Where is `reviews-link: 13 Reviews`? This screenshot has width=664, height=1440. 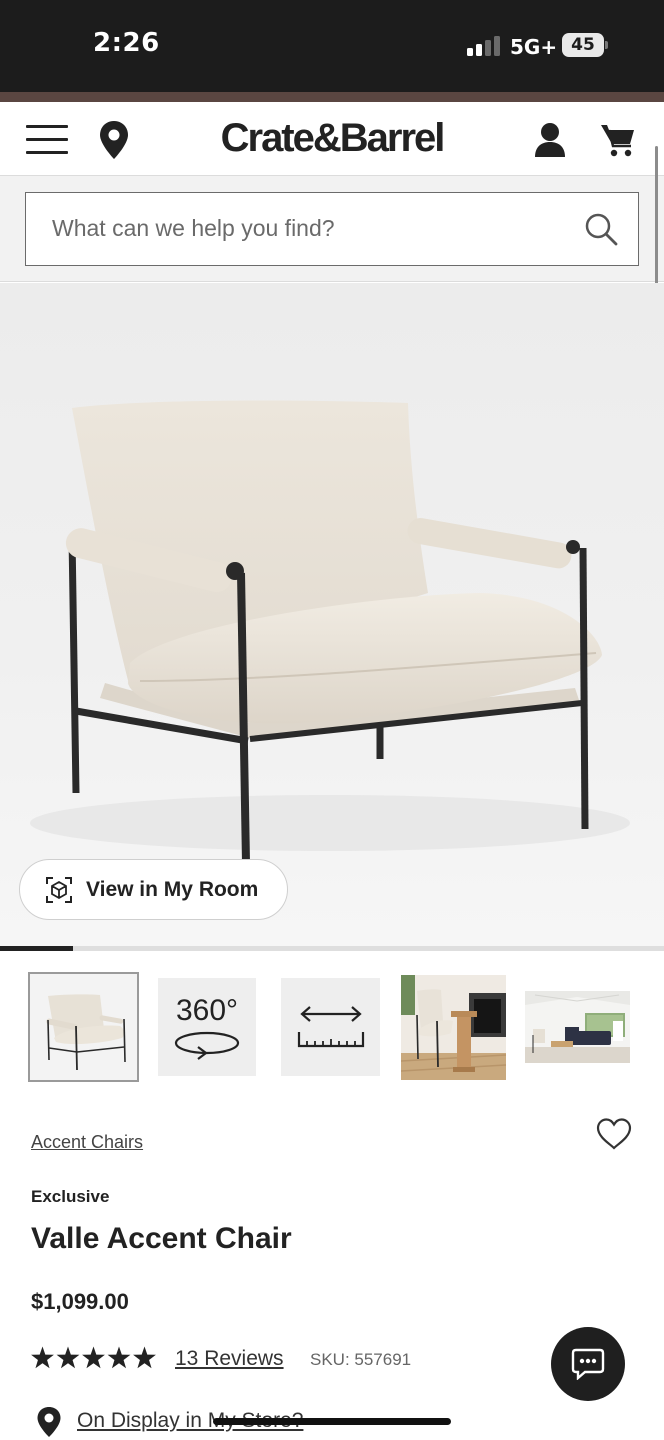
reviews-link: 13 Reviews is located at coordinates (229, 1359).